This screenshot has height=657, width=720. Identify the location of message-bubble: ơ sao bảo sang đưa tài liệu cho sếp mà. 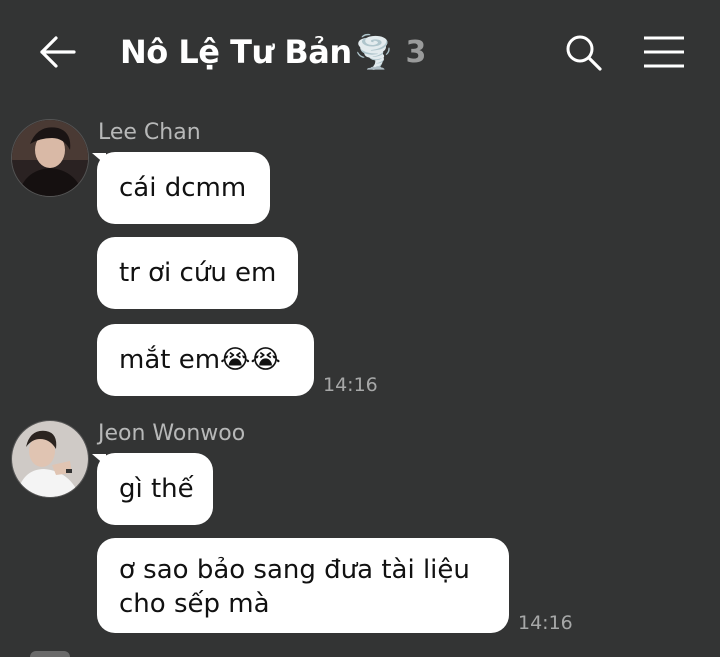
(303, 585).